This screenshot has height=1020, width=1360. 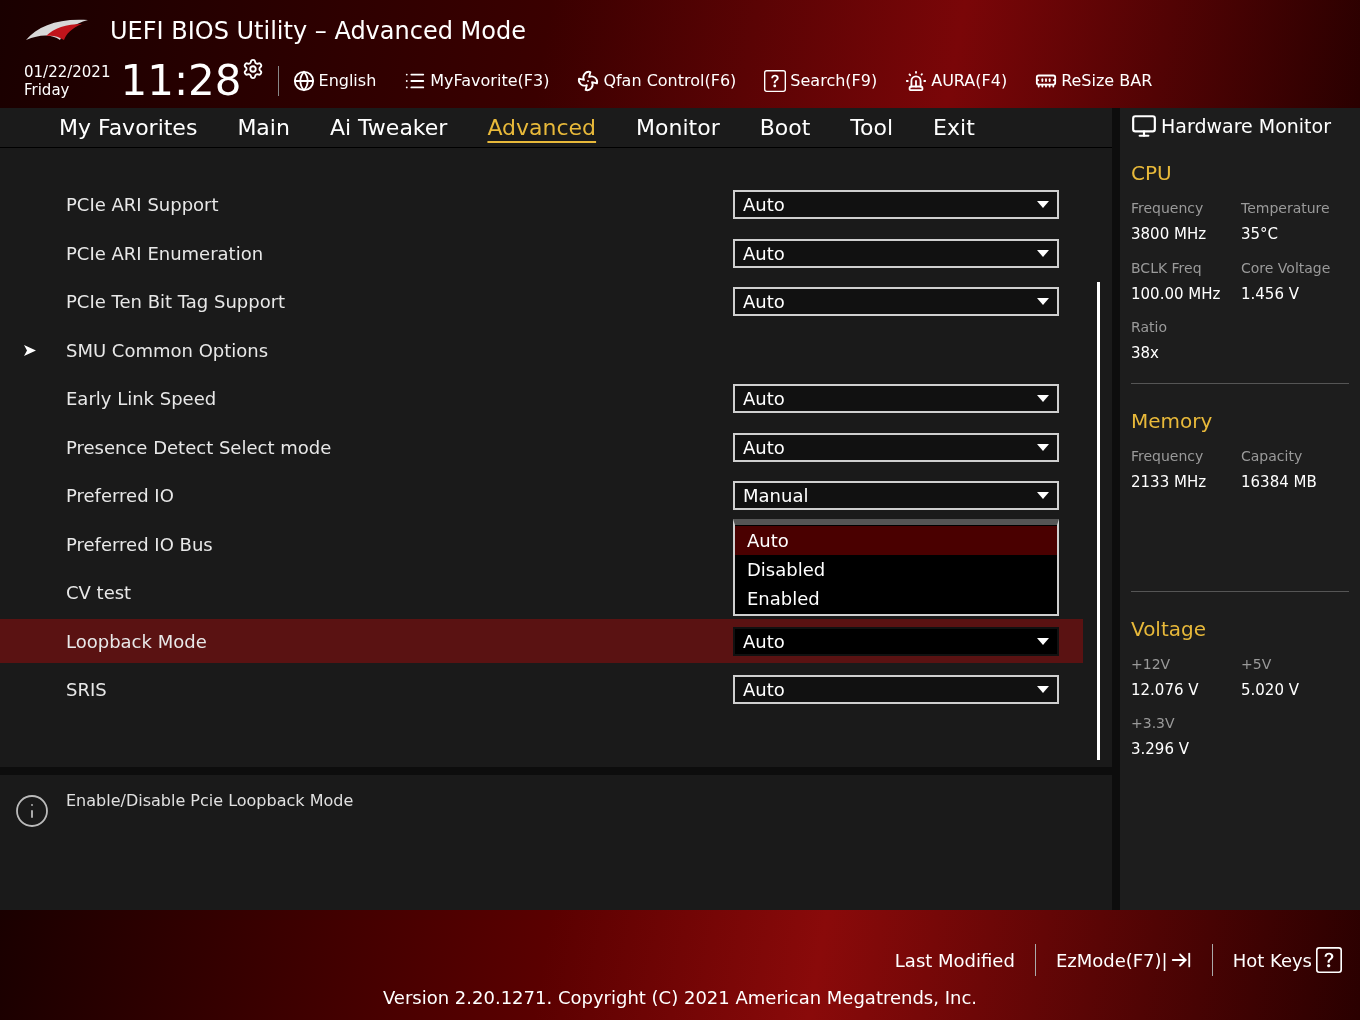 I want to click on info-icon, so click(x=32, y=811).